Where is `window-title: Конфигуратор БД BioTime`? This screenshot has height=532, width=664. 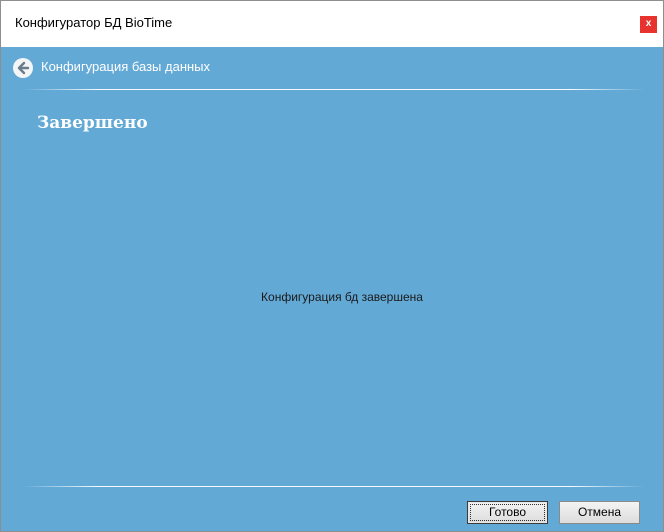
window-title: Конфигуратор БД BioTime is located at coordinates (94, 22).